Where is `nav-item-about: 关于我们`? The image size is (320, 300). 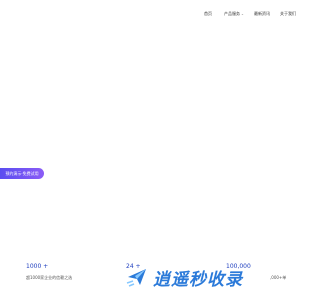
nav-item-about: 关于我们 is located at coordinates (288, 14).